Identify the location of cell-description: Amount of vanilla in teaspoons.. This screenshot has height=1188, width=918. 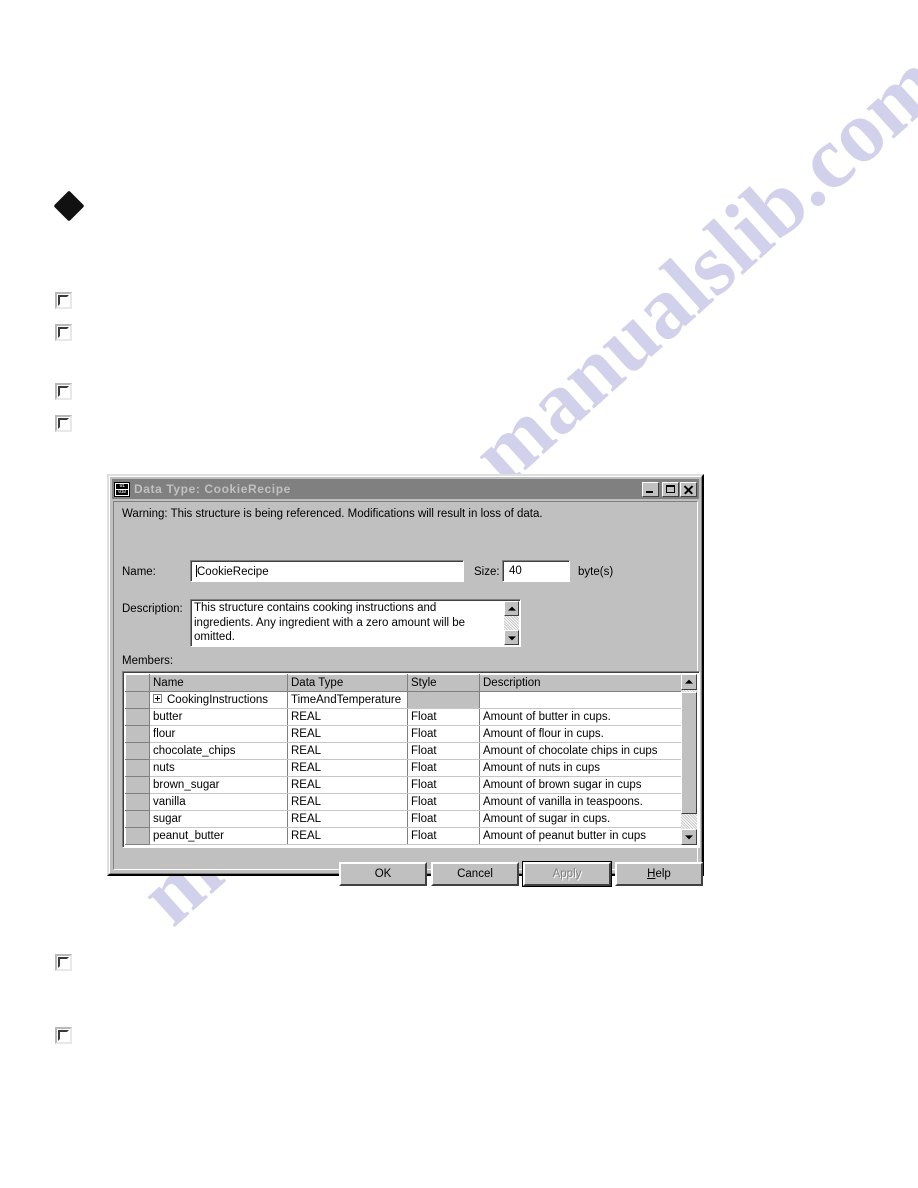
(580, 802).